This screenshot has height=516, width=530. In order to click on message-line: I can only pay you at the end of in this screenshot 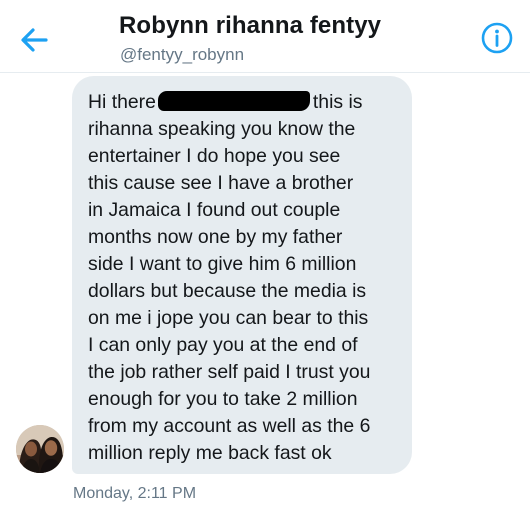, I will do `click(223, 345)`.